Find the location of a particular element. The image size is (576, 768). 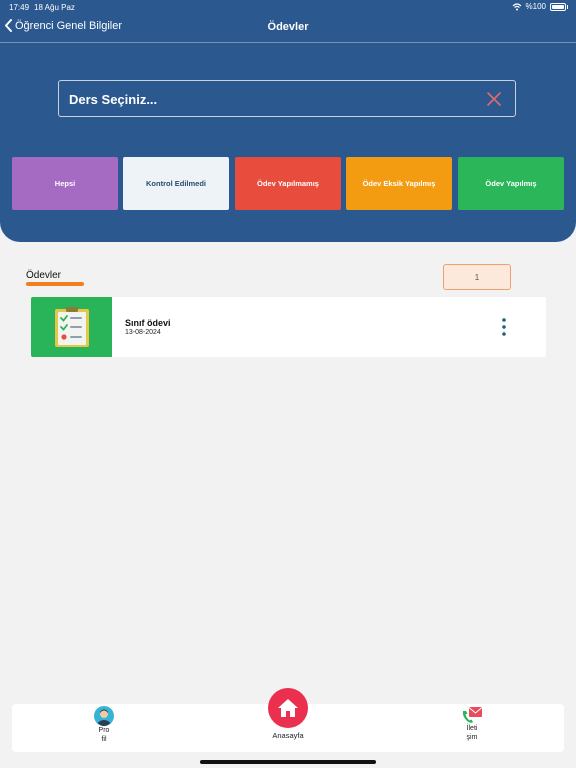

filter-label: Ödev Eksik Yapılmış is located at coordinates (399, 183).